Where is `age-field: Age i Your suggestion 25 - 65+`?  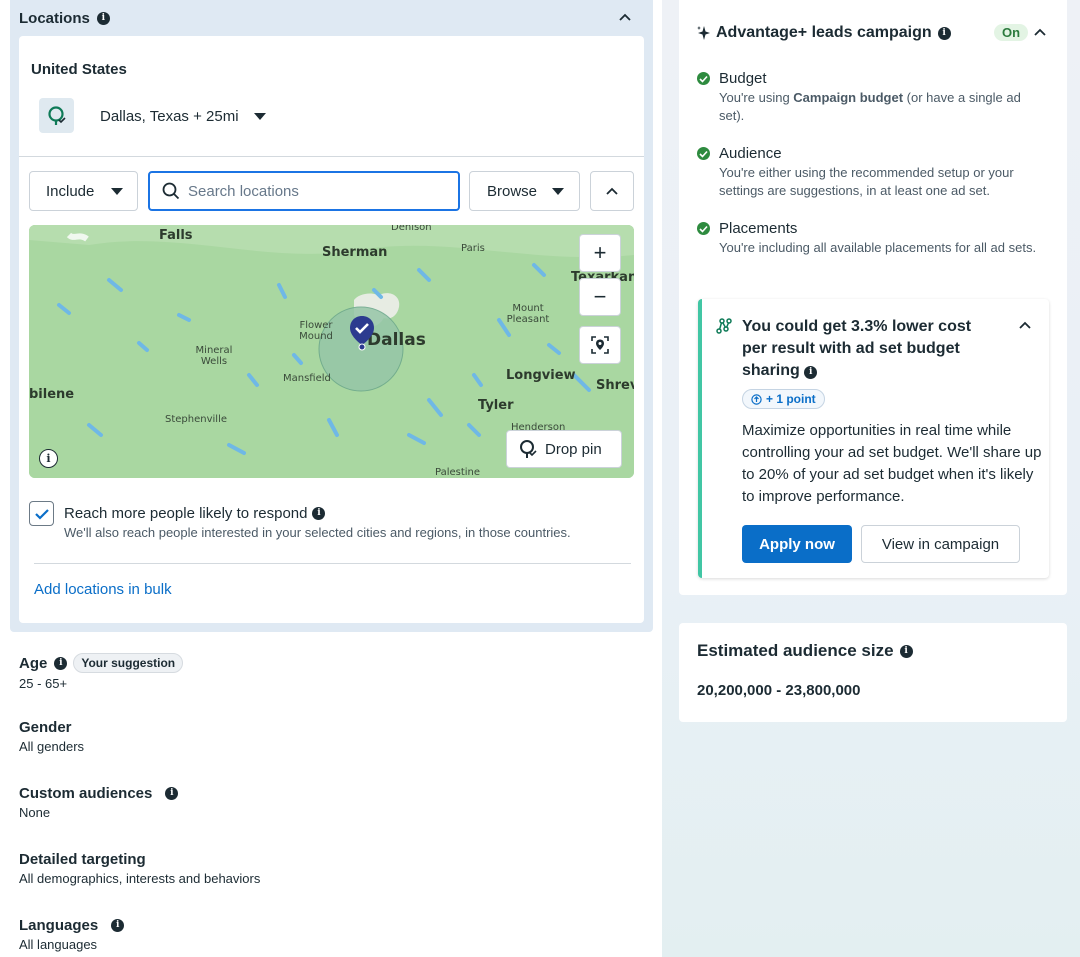
age-field: Age i Your suggestion 25 - 65+ is located at coordinates (101, 672).